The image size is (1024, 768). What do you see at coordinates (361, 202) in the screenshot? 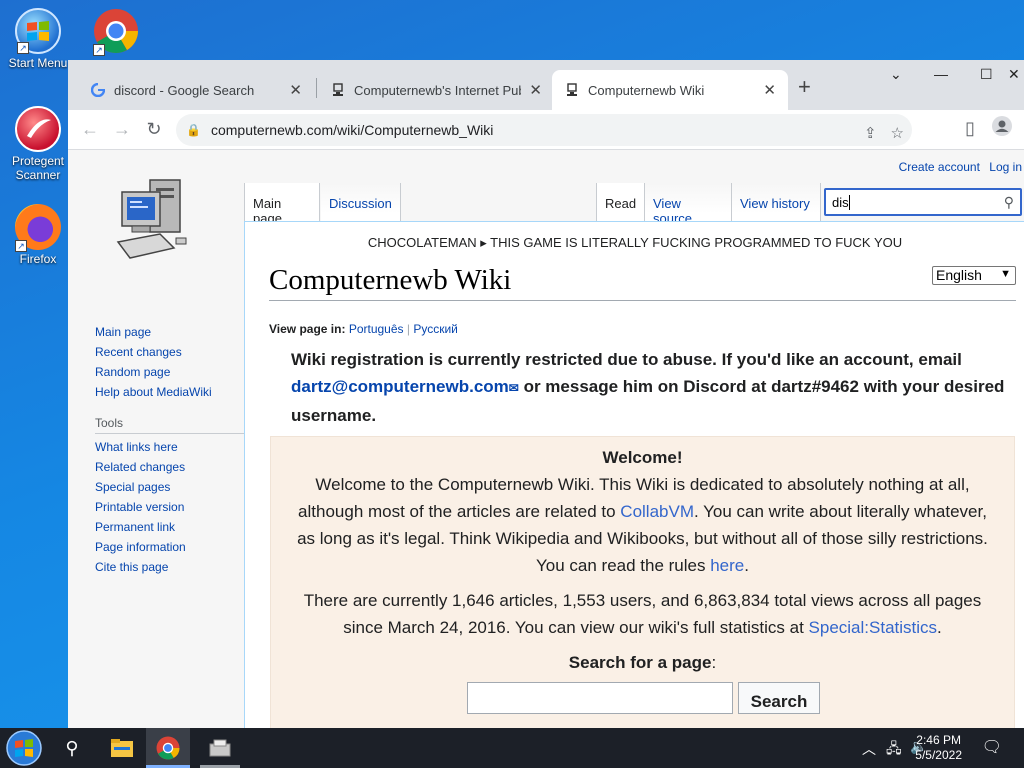
I see `tab-discussion: Discussion` at bounding box center [361, 202].